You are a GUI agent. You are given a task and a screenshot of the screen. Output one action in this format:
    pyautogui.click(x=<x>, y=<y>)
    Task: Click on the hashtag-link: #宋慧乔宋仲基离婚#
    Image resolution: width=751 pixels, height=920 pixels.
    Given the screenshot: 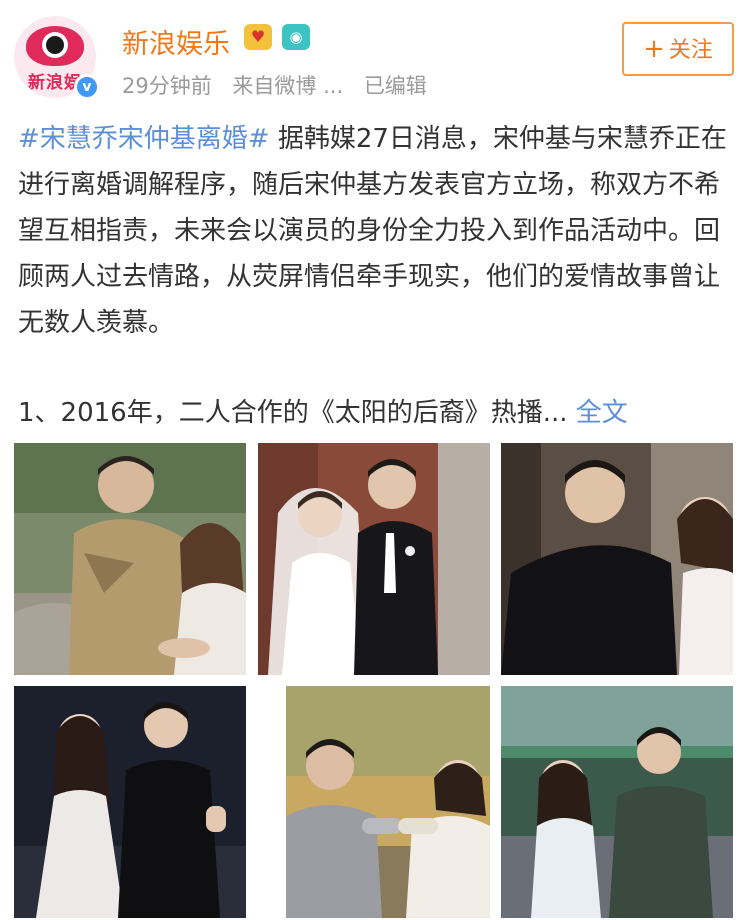 What is the action you would take?
    pyautogui.click(x=144, y=139)
    